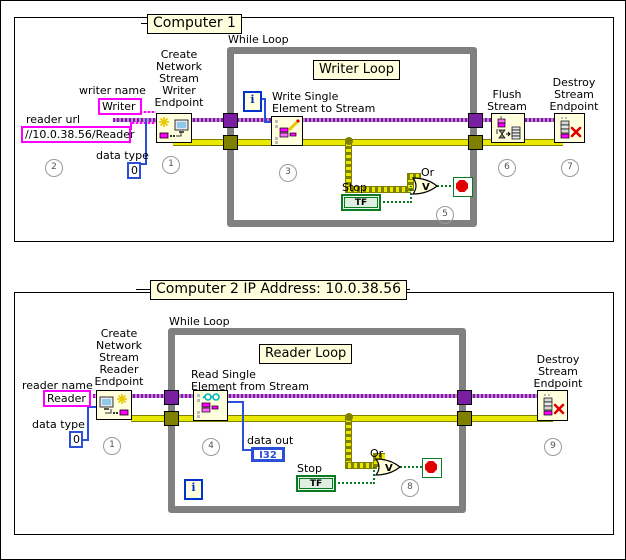 The height and width of the screenshot is (560, 626). What do you see at coordinates (57, 385) in the screenshot?
I see `reader-name-label: reader name` at bounding box center [57, 385].